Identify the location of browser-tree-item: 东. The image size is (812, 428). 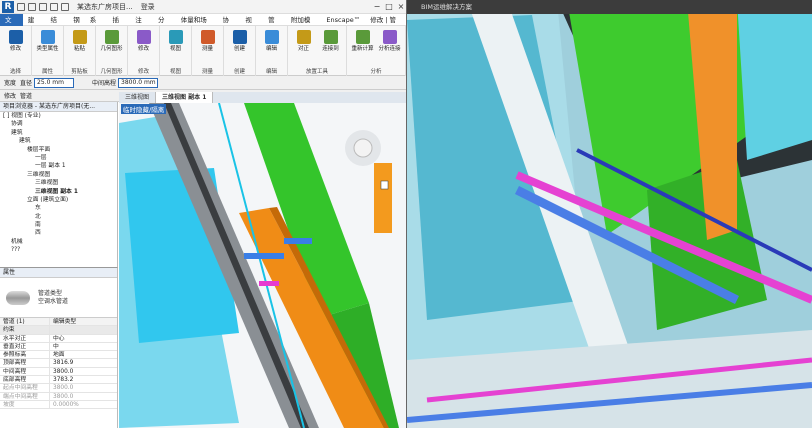
(58, 208).